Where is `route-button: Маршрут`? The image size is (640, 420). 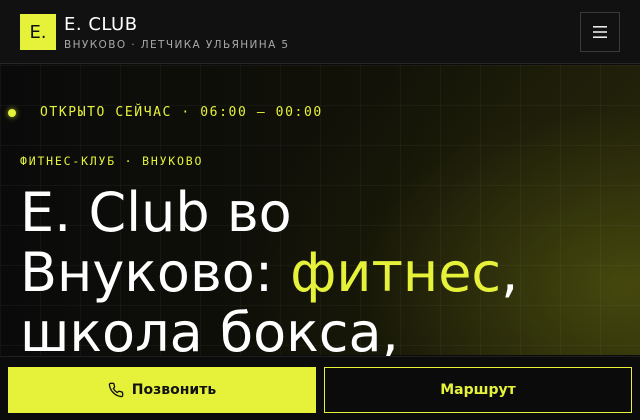 route-button: Маршрут is located at coordinates (478, 390).